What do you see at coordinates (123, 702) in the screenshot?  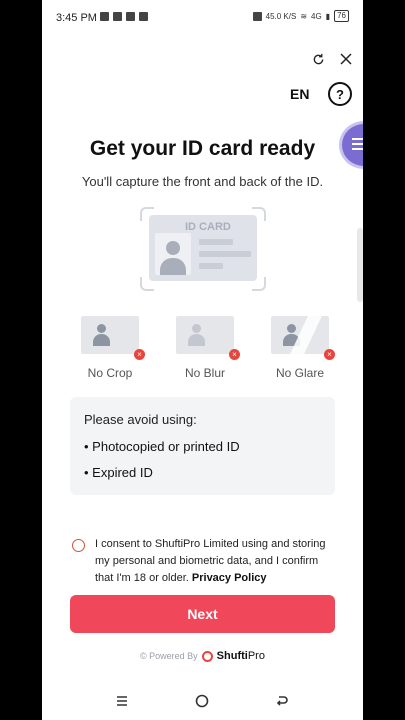 I see `recents-icon` at bounding box center [123, 702].